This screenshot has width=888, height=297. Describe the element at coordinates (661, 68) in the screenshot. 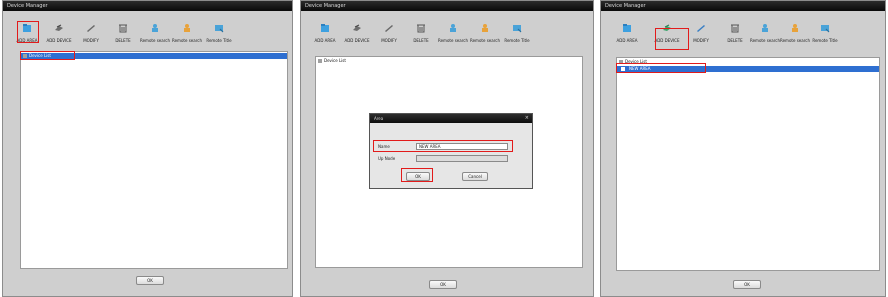

I see `new-area-highlight` at that location.